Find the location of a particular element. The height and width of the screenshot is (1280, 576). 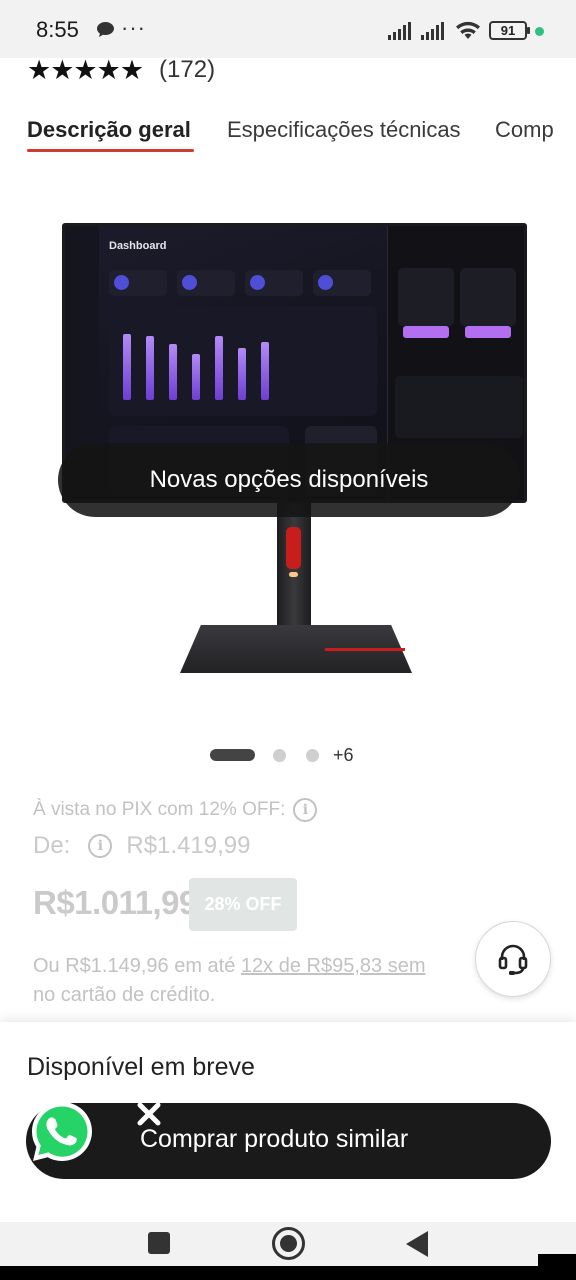

support-button is located at coordinates (513, 959).